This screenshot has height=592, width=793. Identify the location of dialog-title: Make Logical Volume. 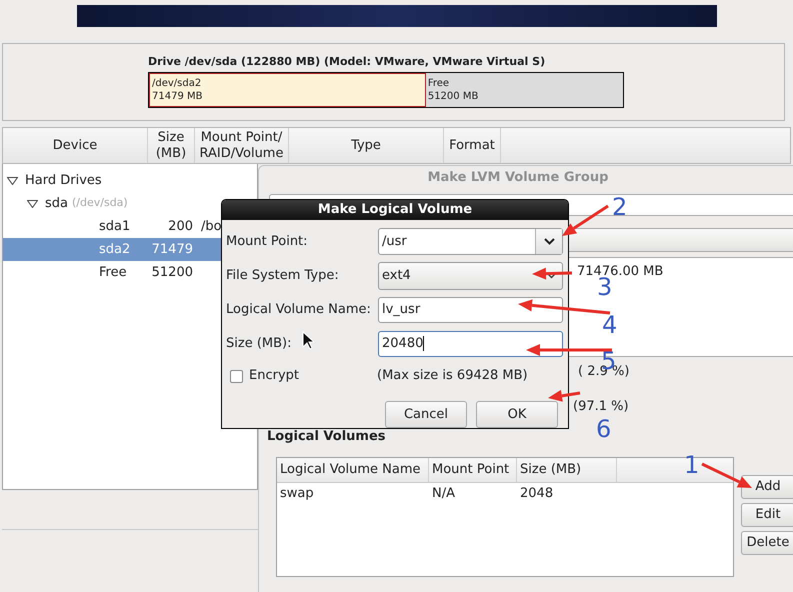
(395, 210).